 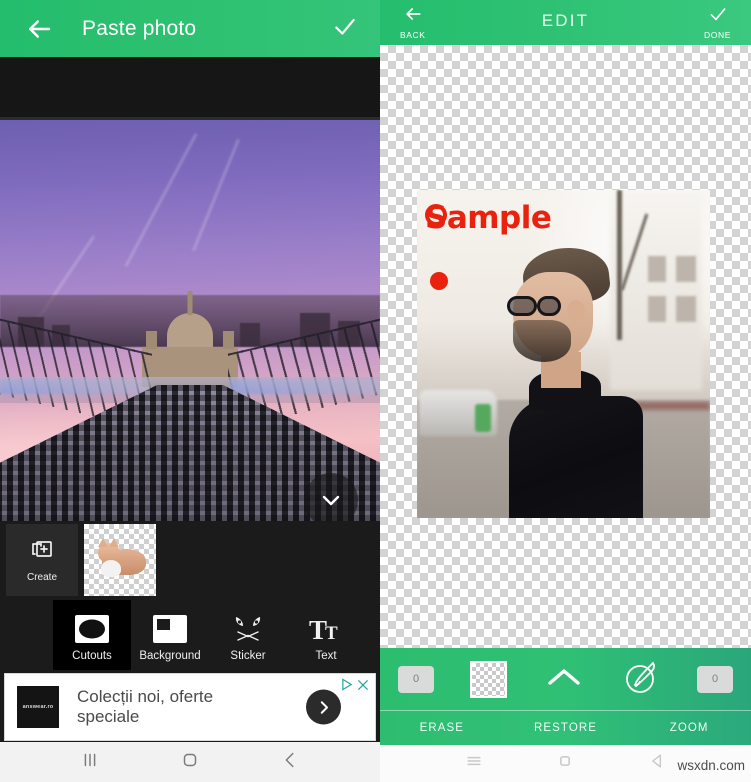 I want to click on cutout-thumbnail-cat, so click(x=120, y=560).